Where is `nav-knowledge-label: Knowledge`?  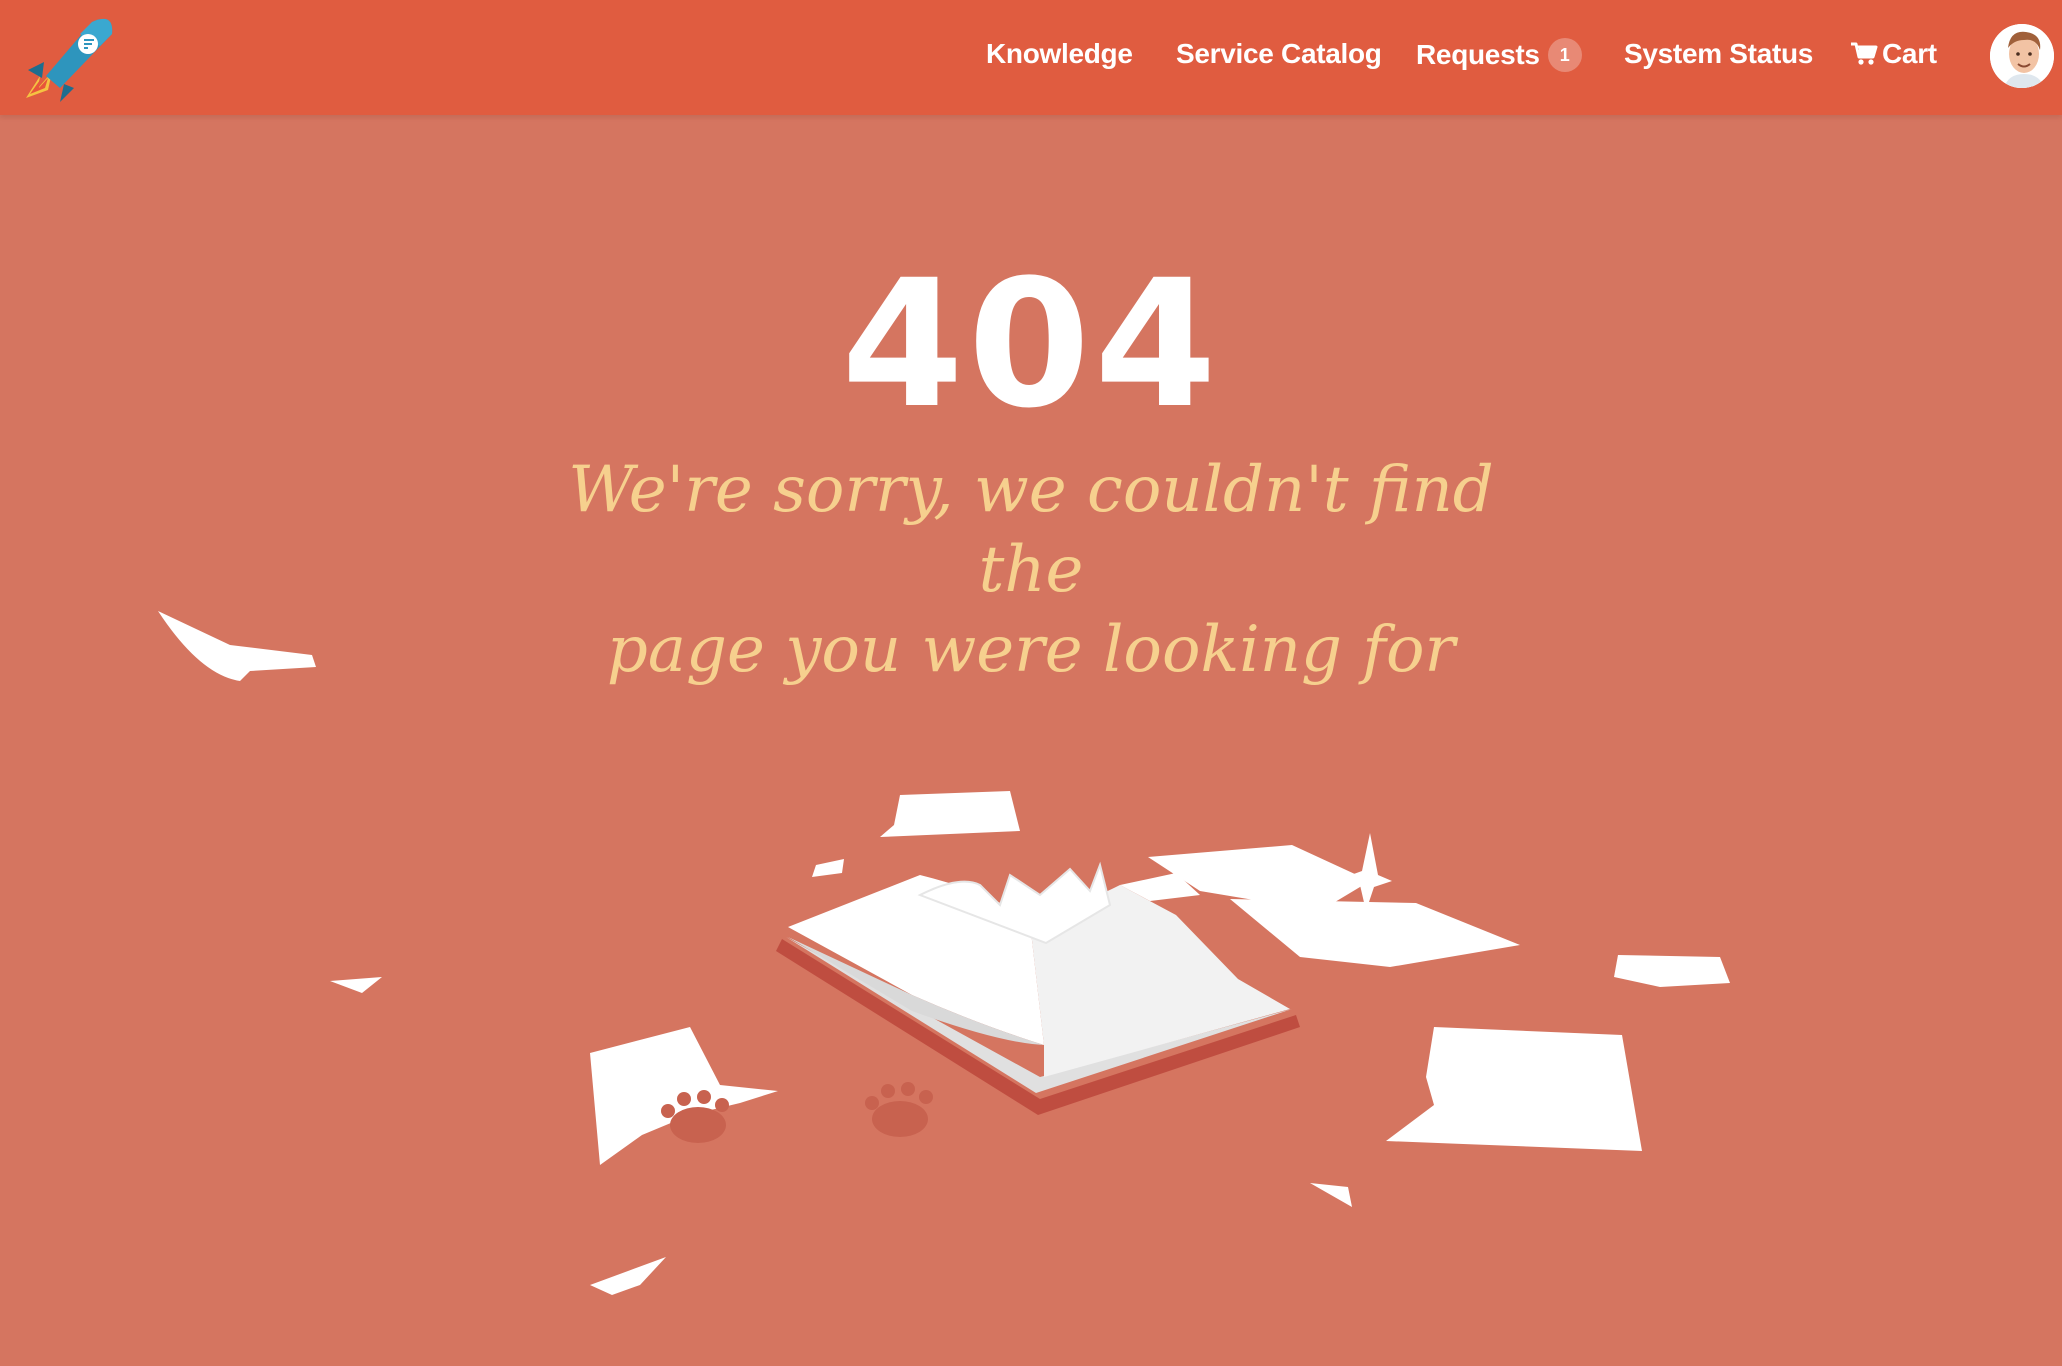
nav-knowledge-label: Knowledge is located at coordinates (1059, 53).